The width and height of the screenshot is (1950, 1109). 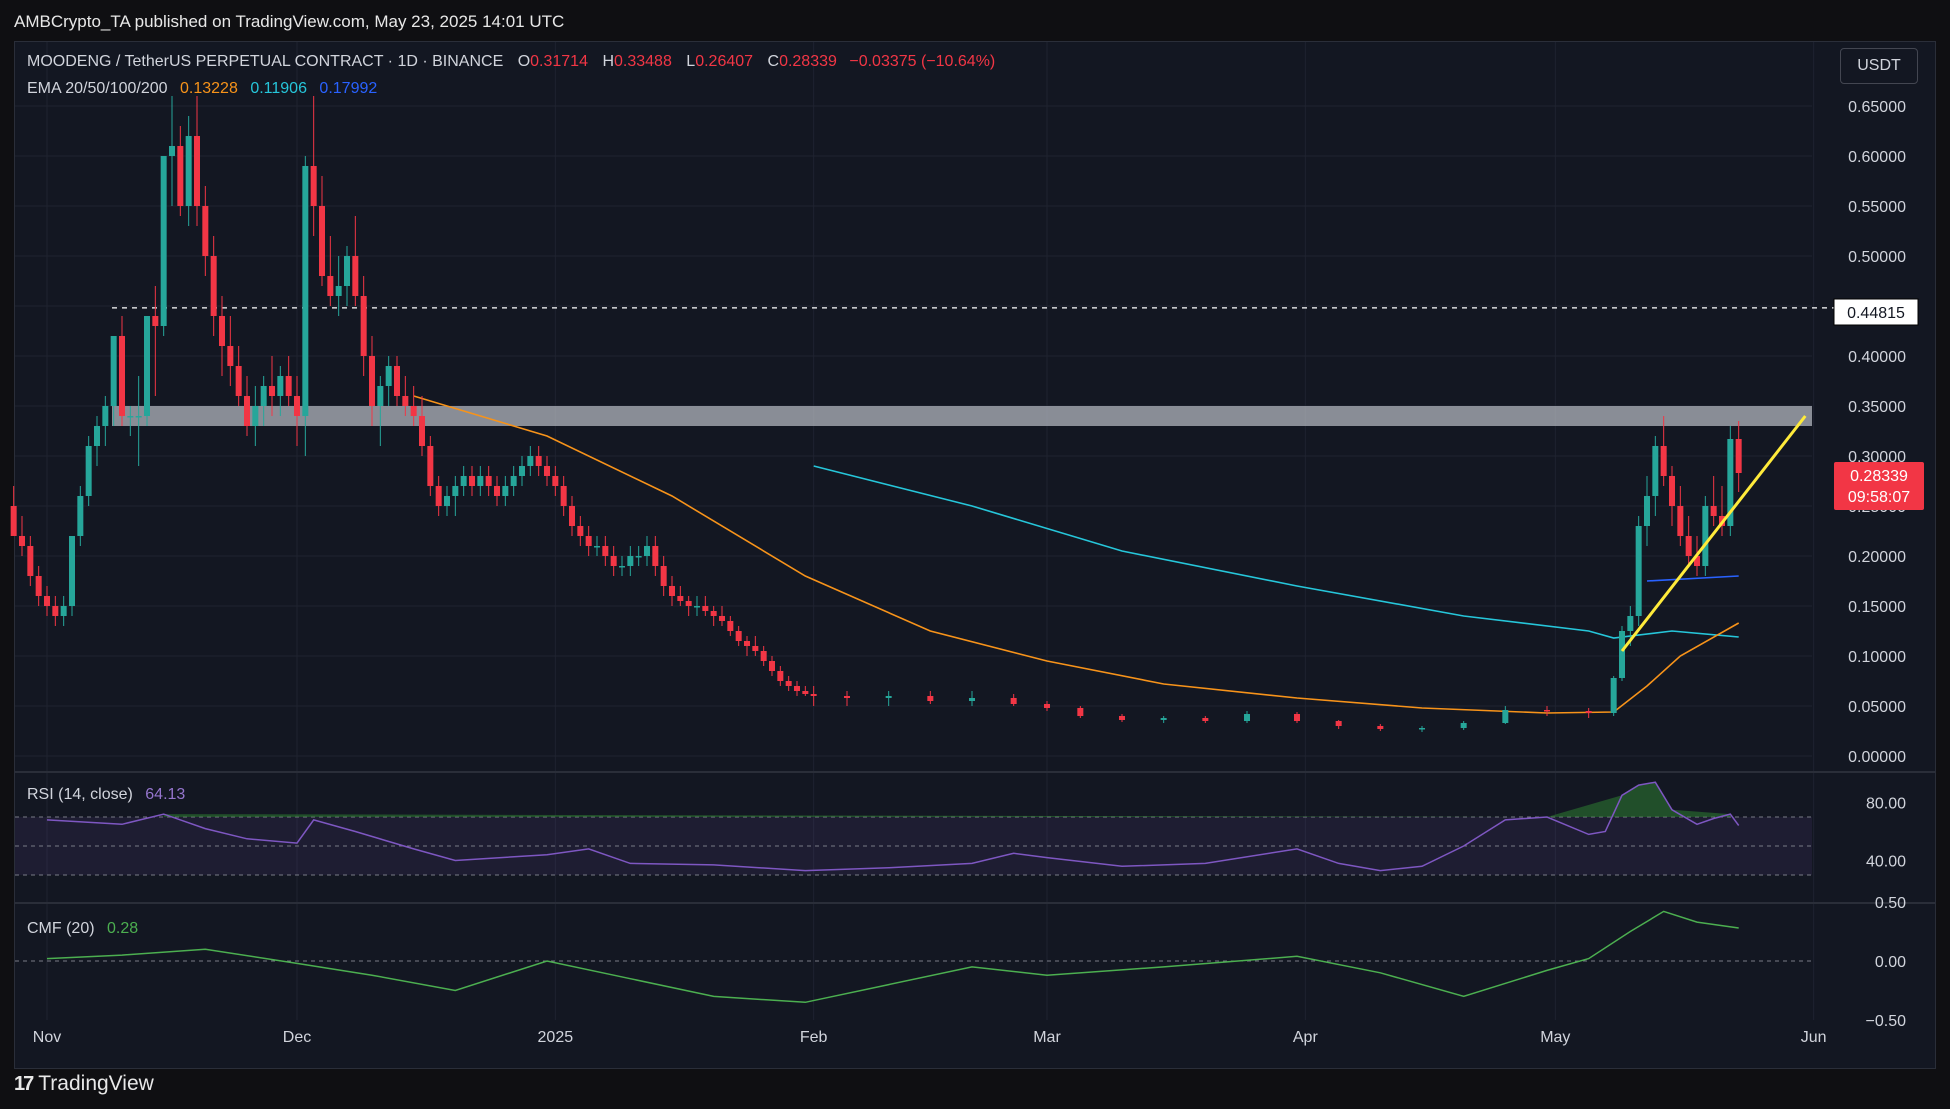 I want to click on rsi-legend: RSI (14, close) 64.13, so click(x=106, y=795).